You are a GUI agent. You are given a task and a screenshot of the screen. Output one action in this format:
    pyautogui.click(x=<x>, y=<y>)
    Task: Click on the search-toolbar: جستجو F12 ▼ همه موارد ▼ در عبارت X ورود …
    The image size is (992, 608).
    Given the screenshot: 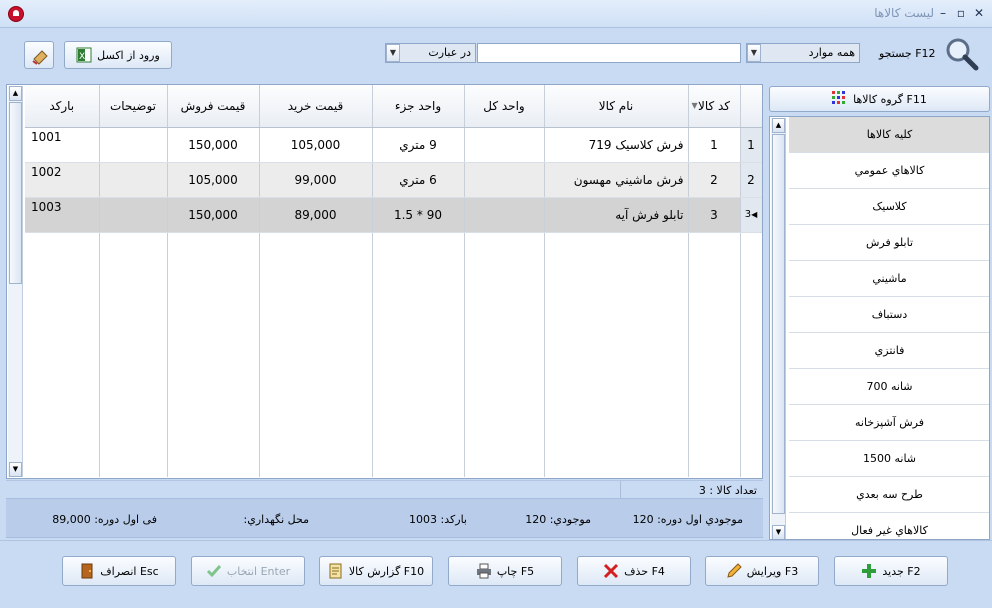 What is the action you would take?
    pyautogui.click(x=496, y=55)
    